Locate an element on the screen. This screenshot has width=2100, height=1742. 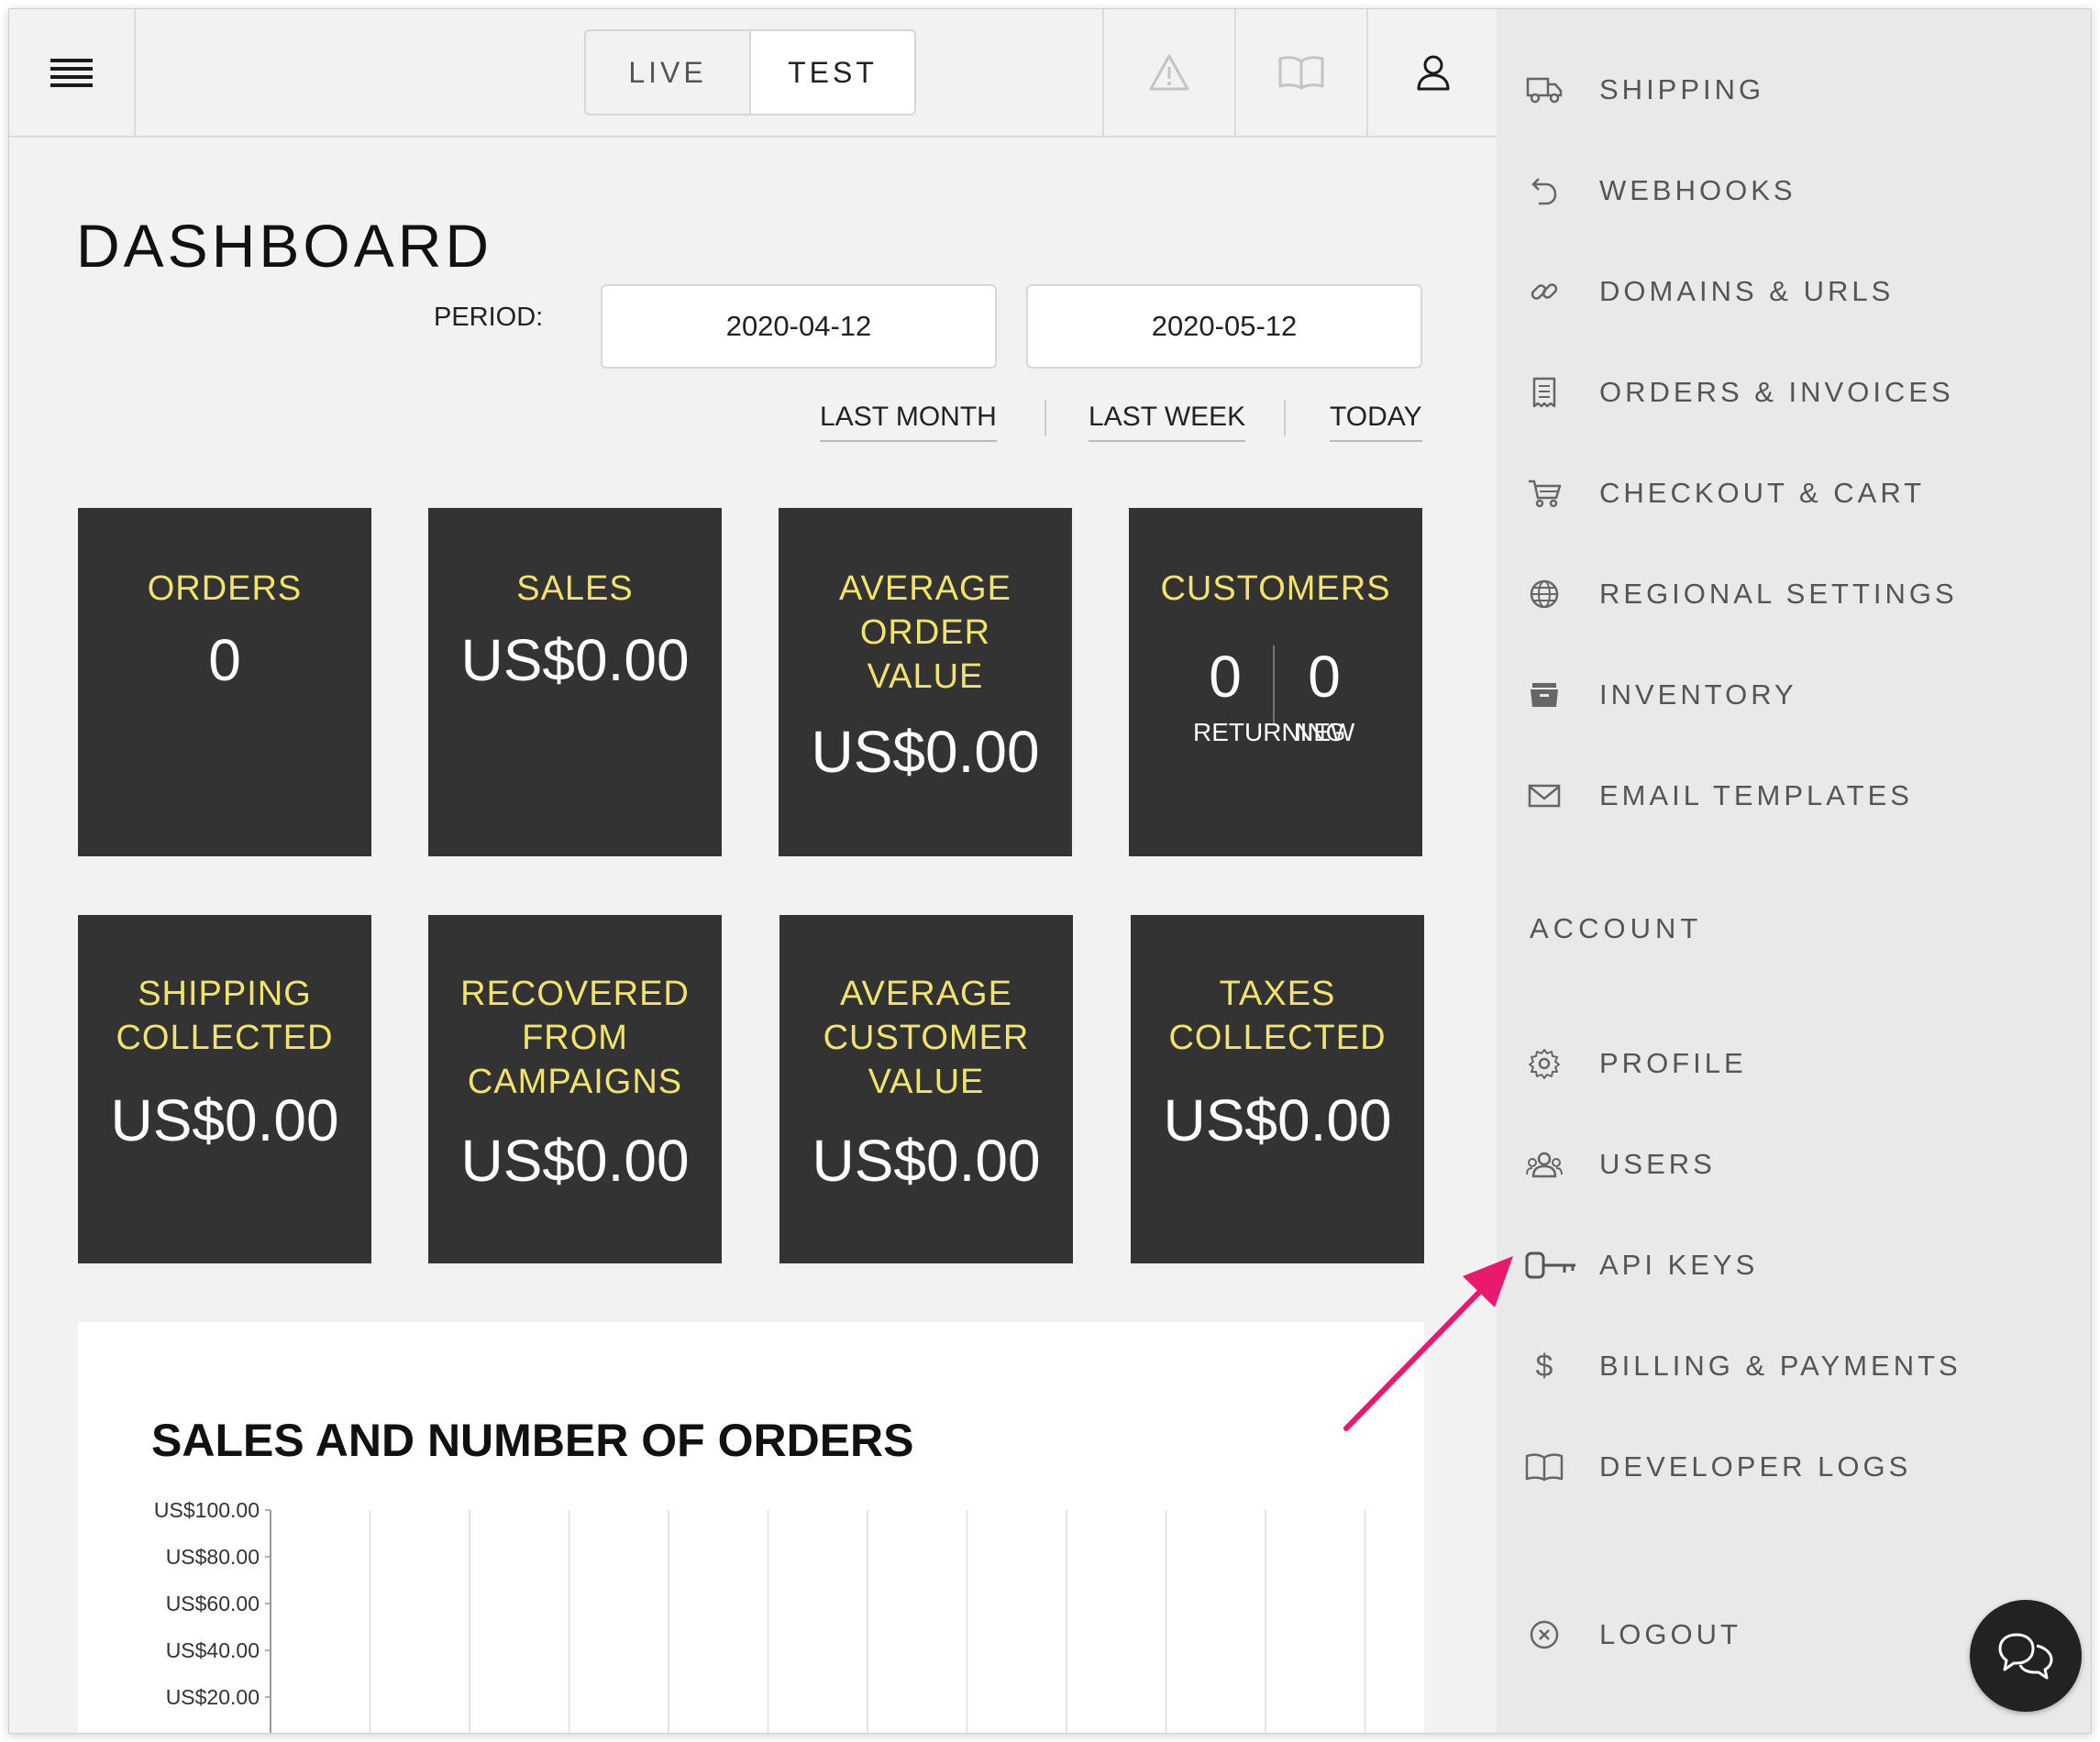
tile-value: 0 is located at coordinates (224, 660).